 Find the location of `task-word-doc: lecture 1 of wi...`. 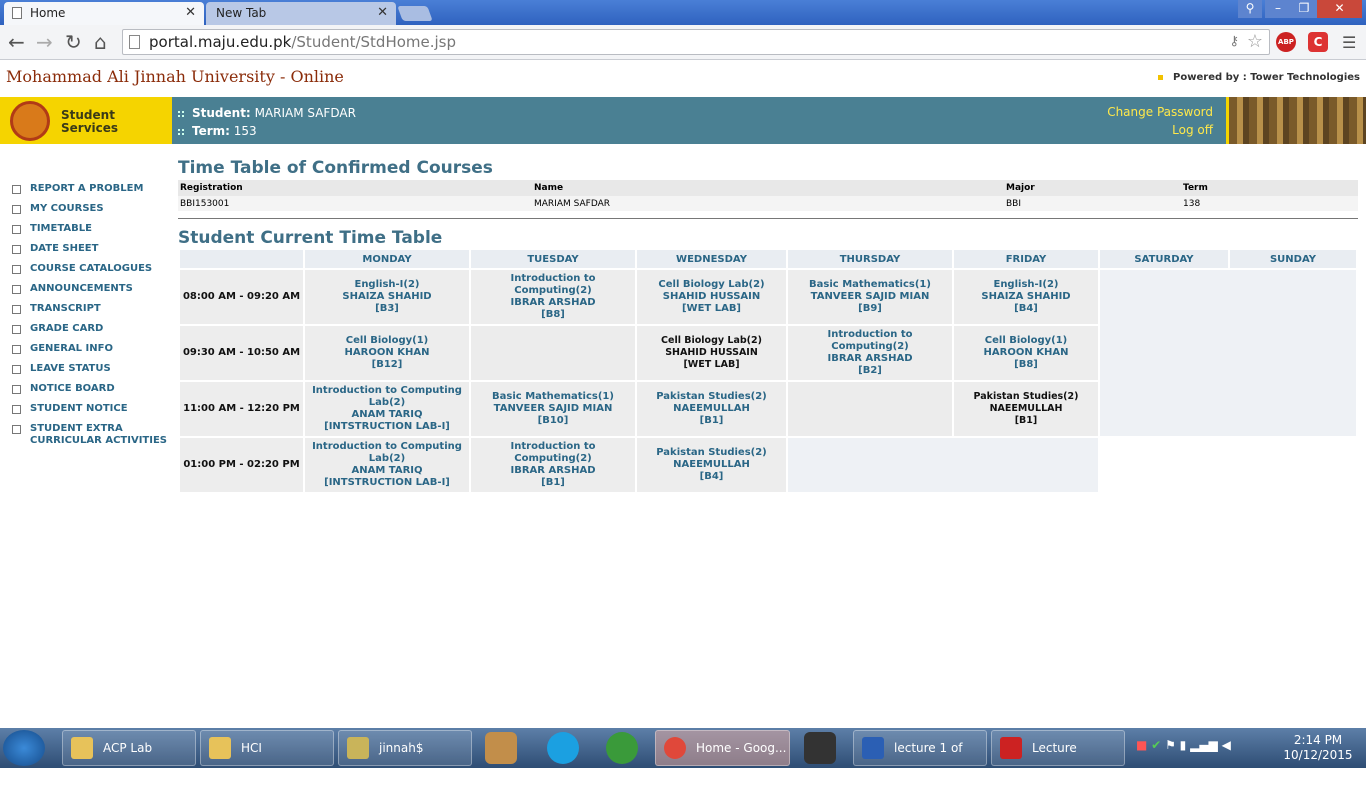

task-word-doc: lecture 1 of wi... is located at coordinates (920, 759).